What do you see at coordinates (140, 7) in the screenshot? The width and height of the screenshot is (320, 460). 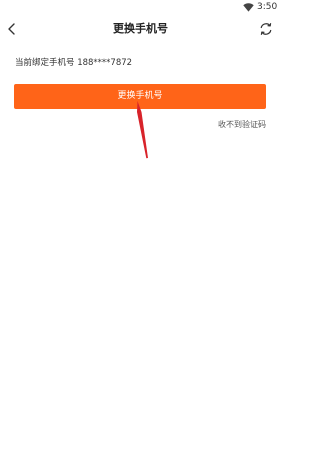 I see `status-bar: 3:50` at bounding box center [140, 7].